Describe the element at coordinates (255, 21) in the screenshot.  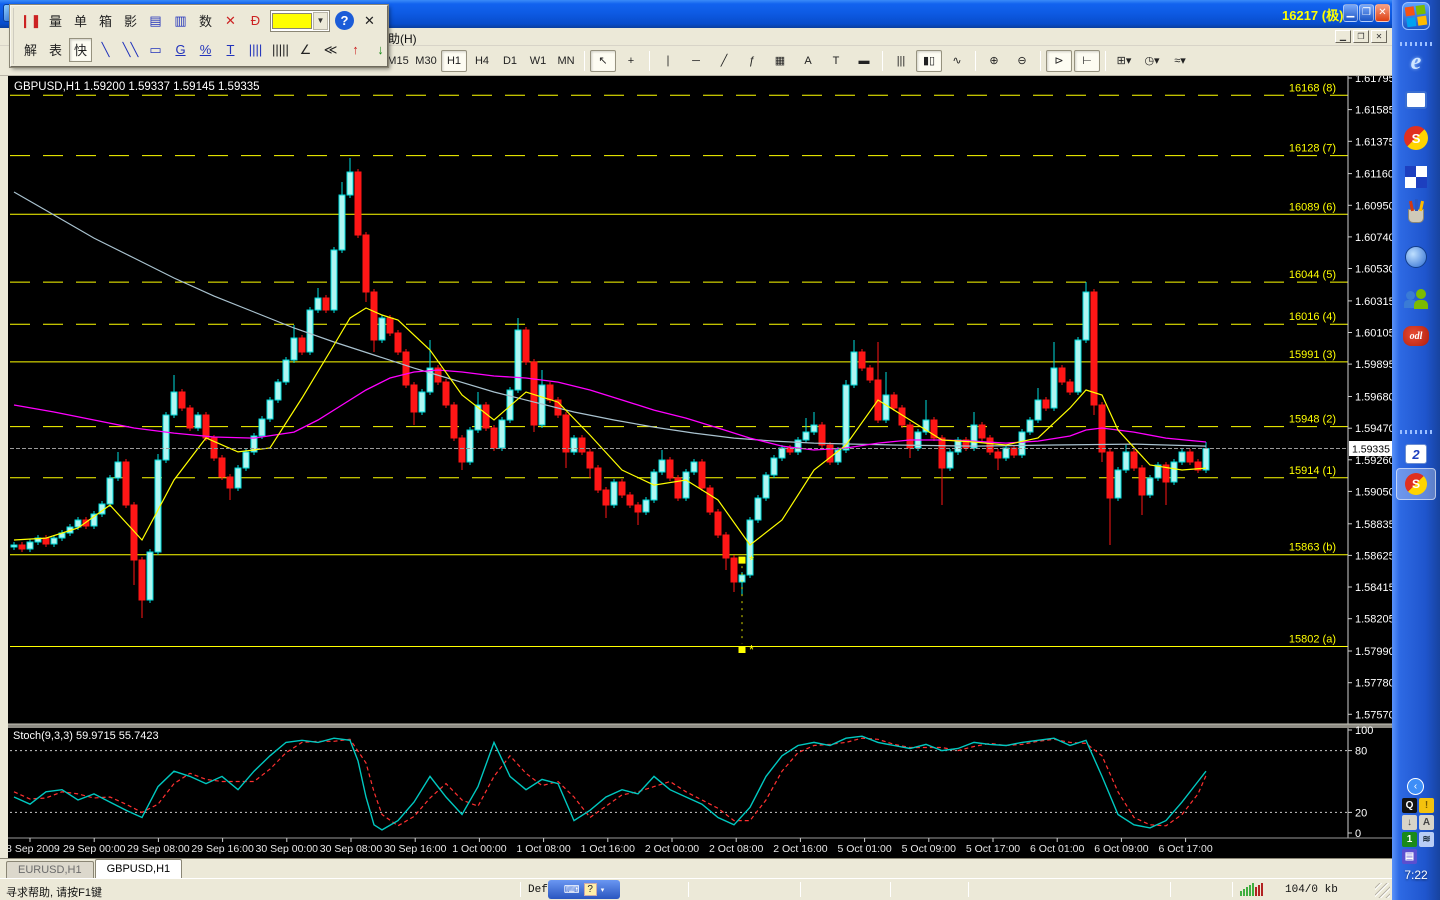
I see `delete-data-button: Ð` at that location.